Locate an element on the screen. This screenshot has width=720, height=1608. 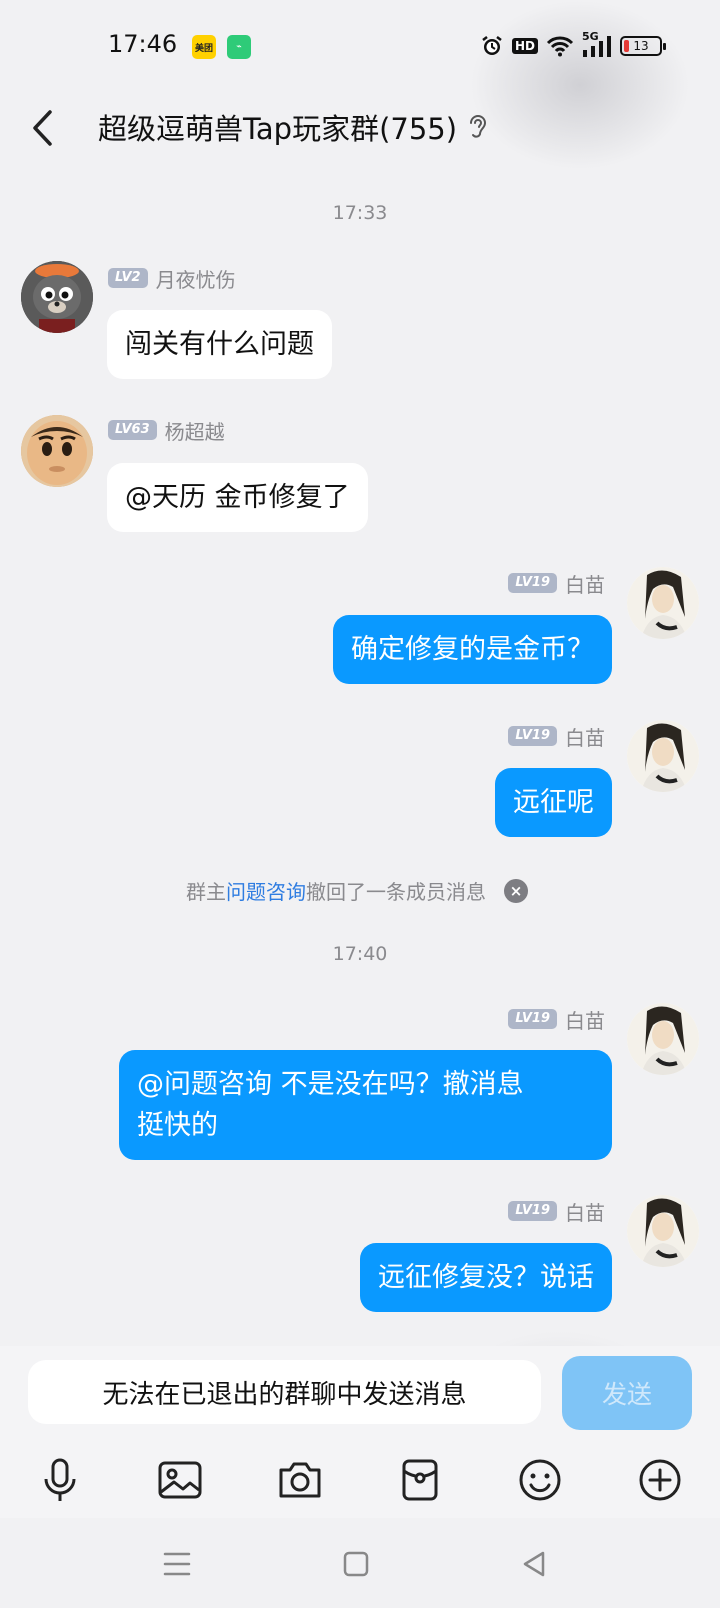
message-bubble: @问题咨询 不是没在吗？撤消息 挺快的 is located at coordinates (365, 1105).